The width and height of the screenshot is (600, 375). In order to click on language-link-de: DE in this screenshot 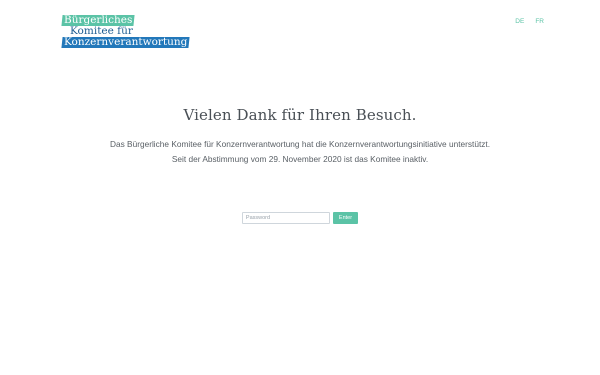, I will do `click(519, 21)`.